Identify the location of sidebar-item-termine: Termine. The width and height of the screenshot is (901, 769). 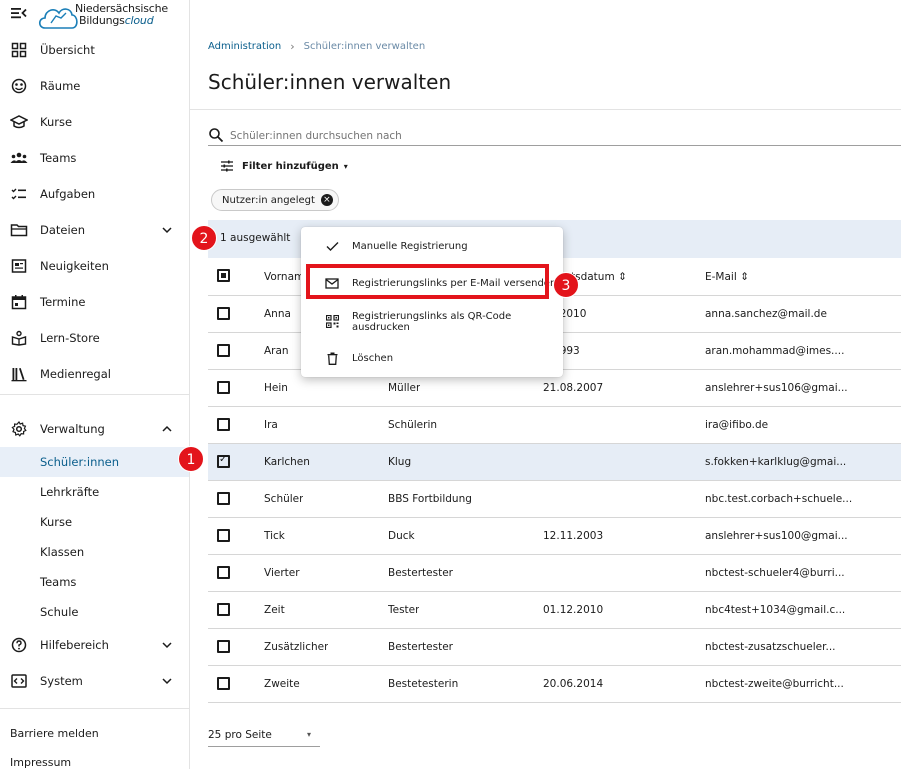
(94, 302).